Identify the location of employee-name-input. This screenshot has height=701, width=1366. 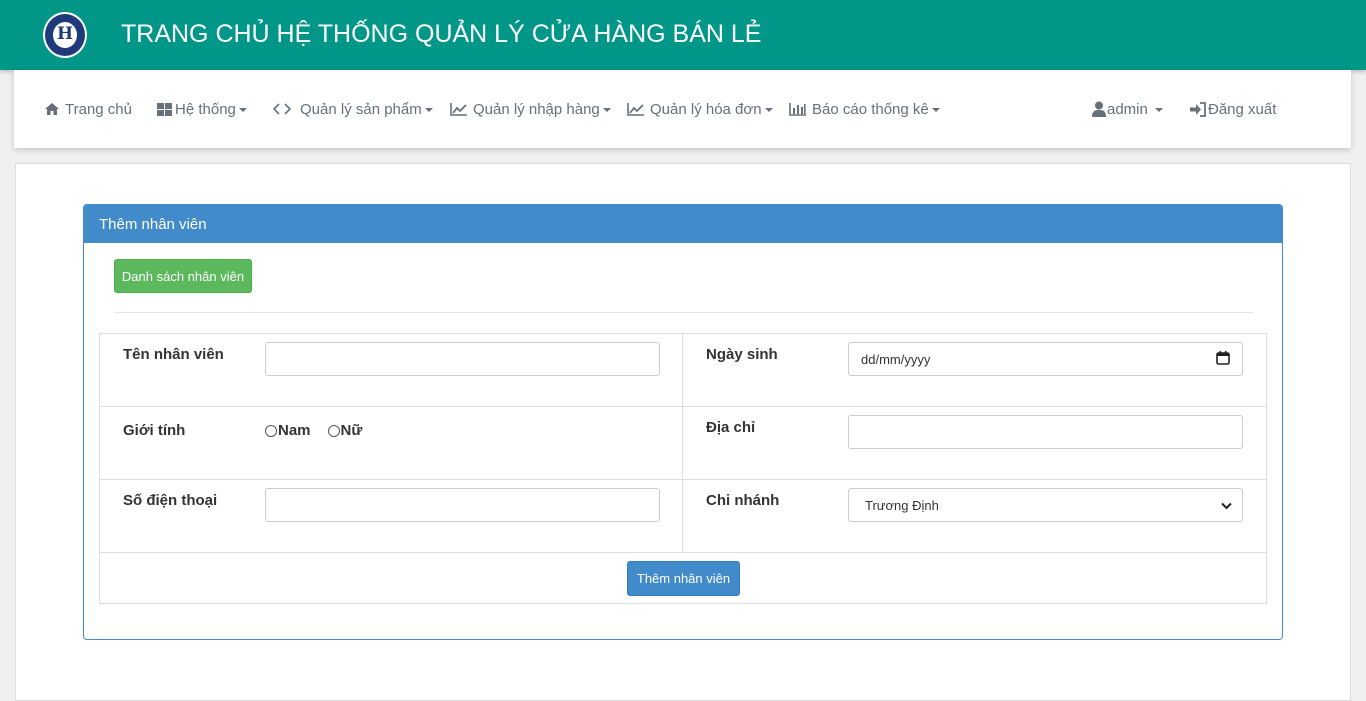
(462, 359).